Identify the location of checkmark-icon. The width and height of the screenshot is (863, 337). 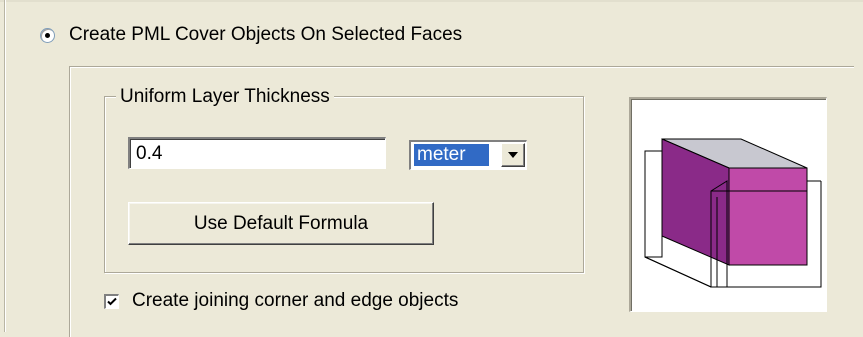
(112, 301).